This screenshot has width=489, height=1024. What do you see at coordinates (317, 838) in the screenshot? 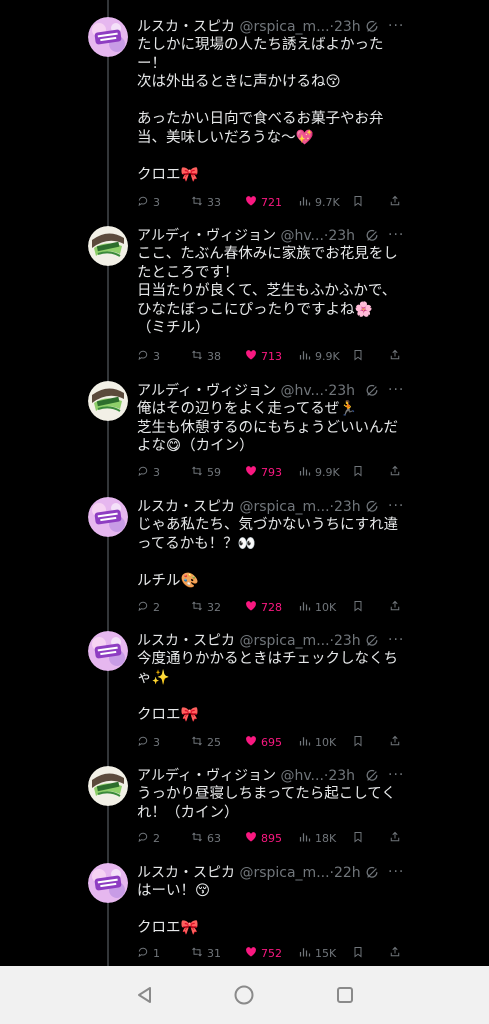
I see `views-button: 18K` at bounding box center [317, 838].